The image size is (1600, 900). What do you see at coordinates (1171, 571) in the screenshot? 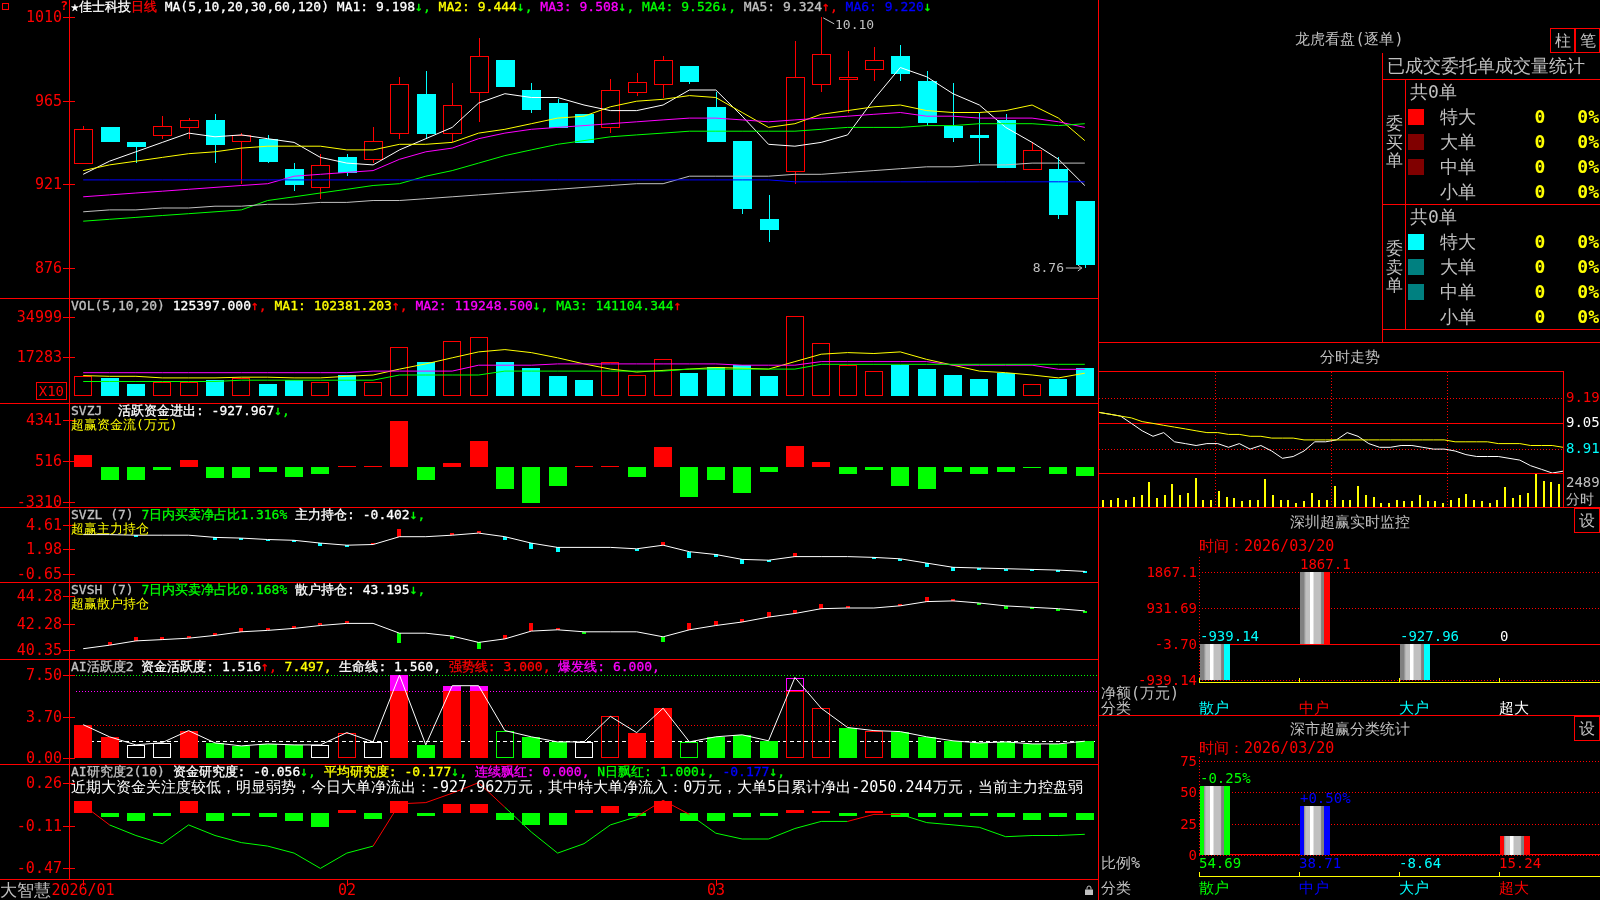
I see `axis-label: 1867.1` at bounding box center [1171, 571].